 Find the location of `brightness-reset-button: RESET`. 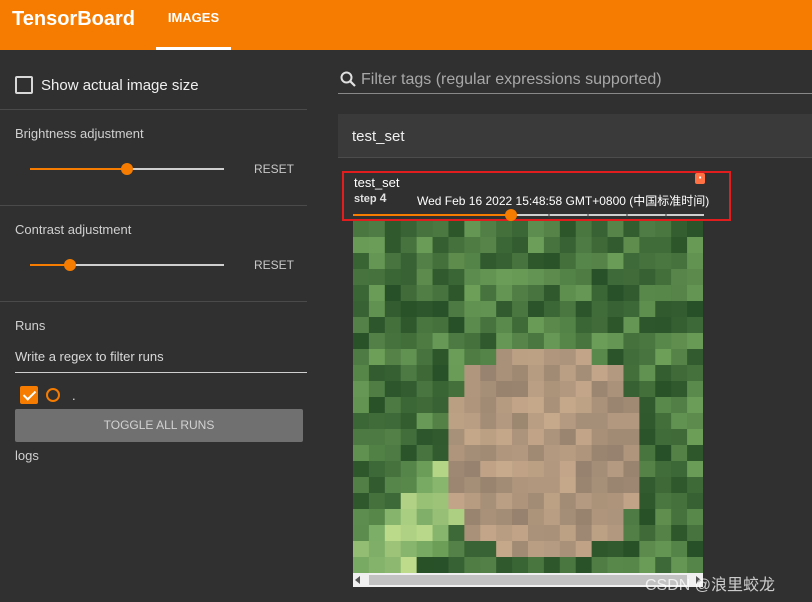

brightness-reset-button: RESET is located at coordinates (274, 169).